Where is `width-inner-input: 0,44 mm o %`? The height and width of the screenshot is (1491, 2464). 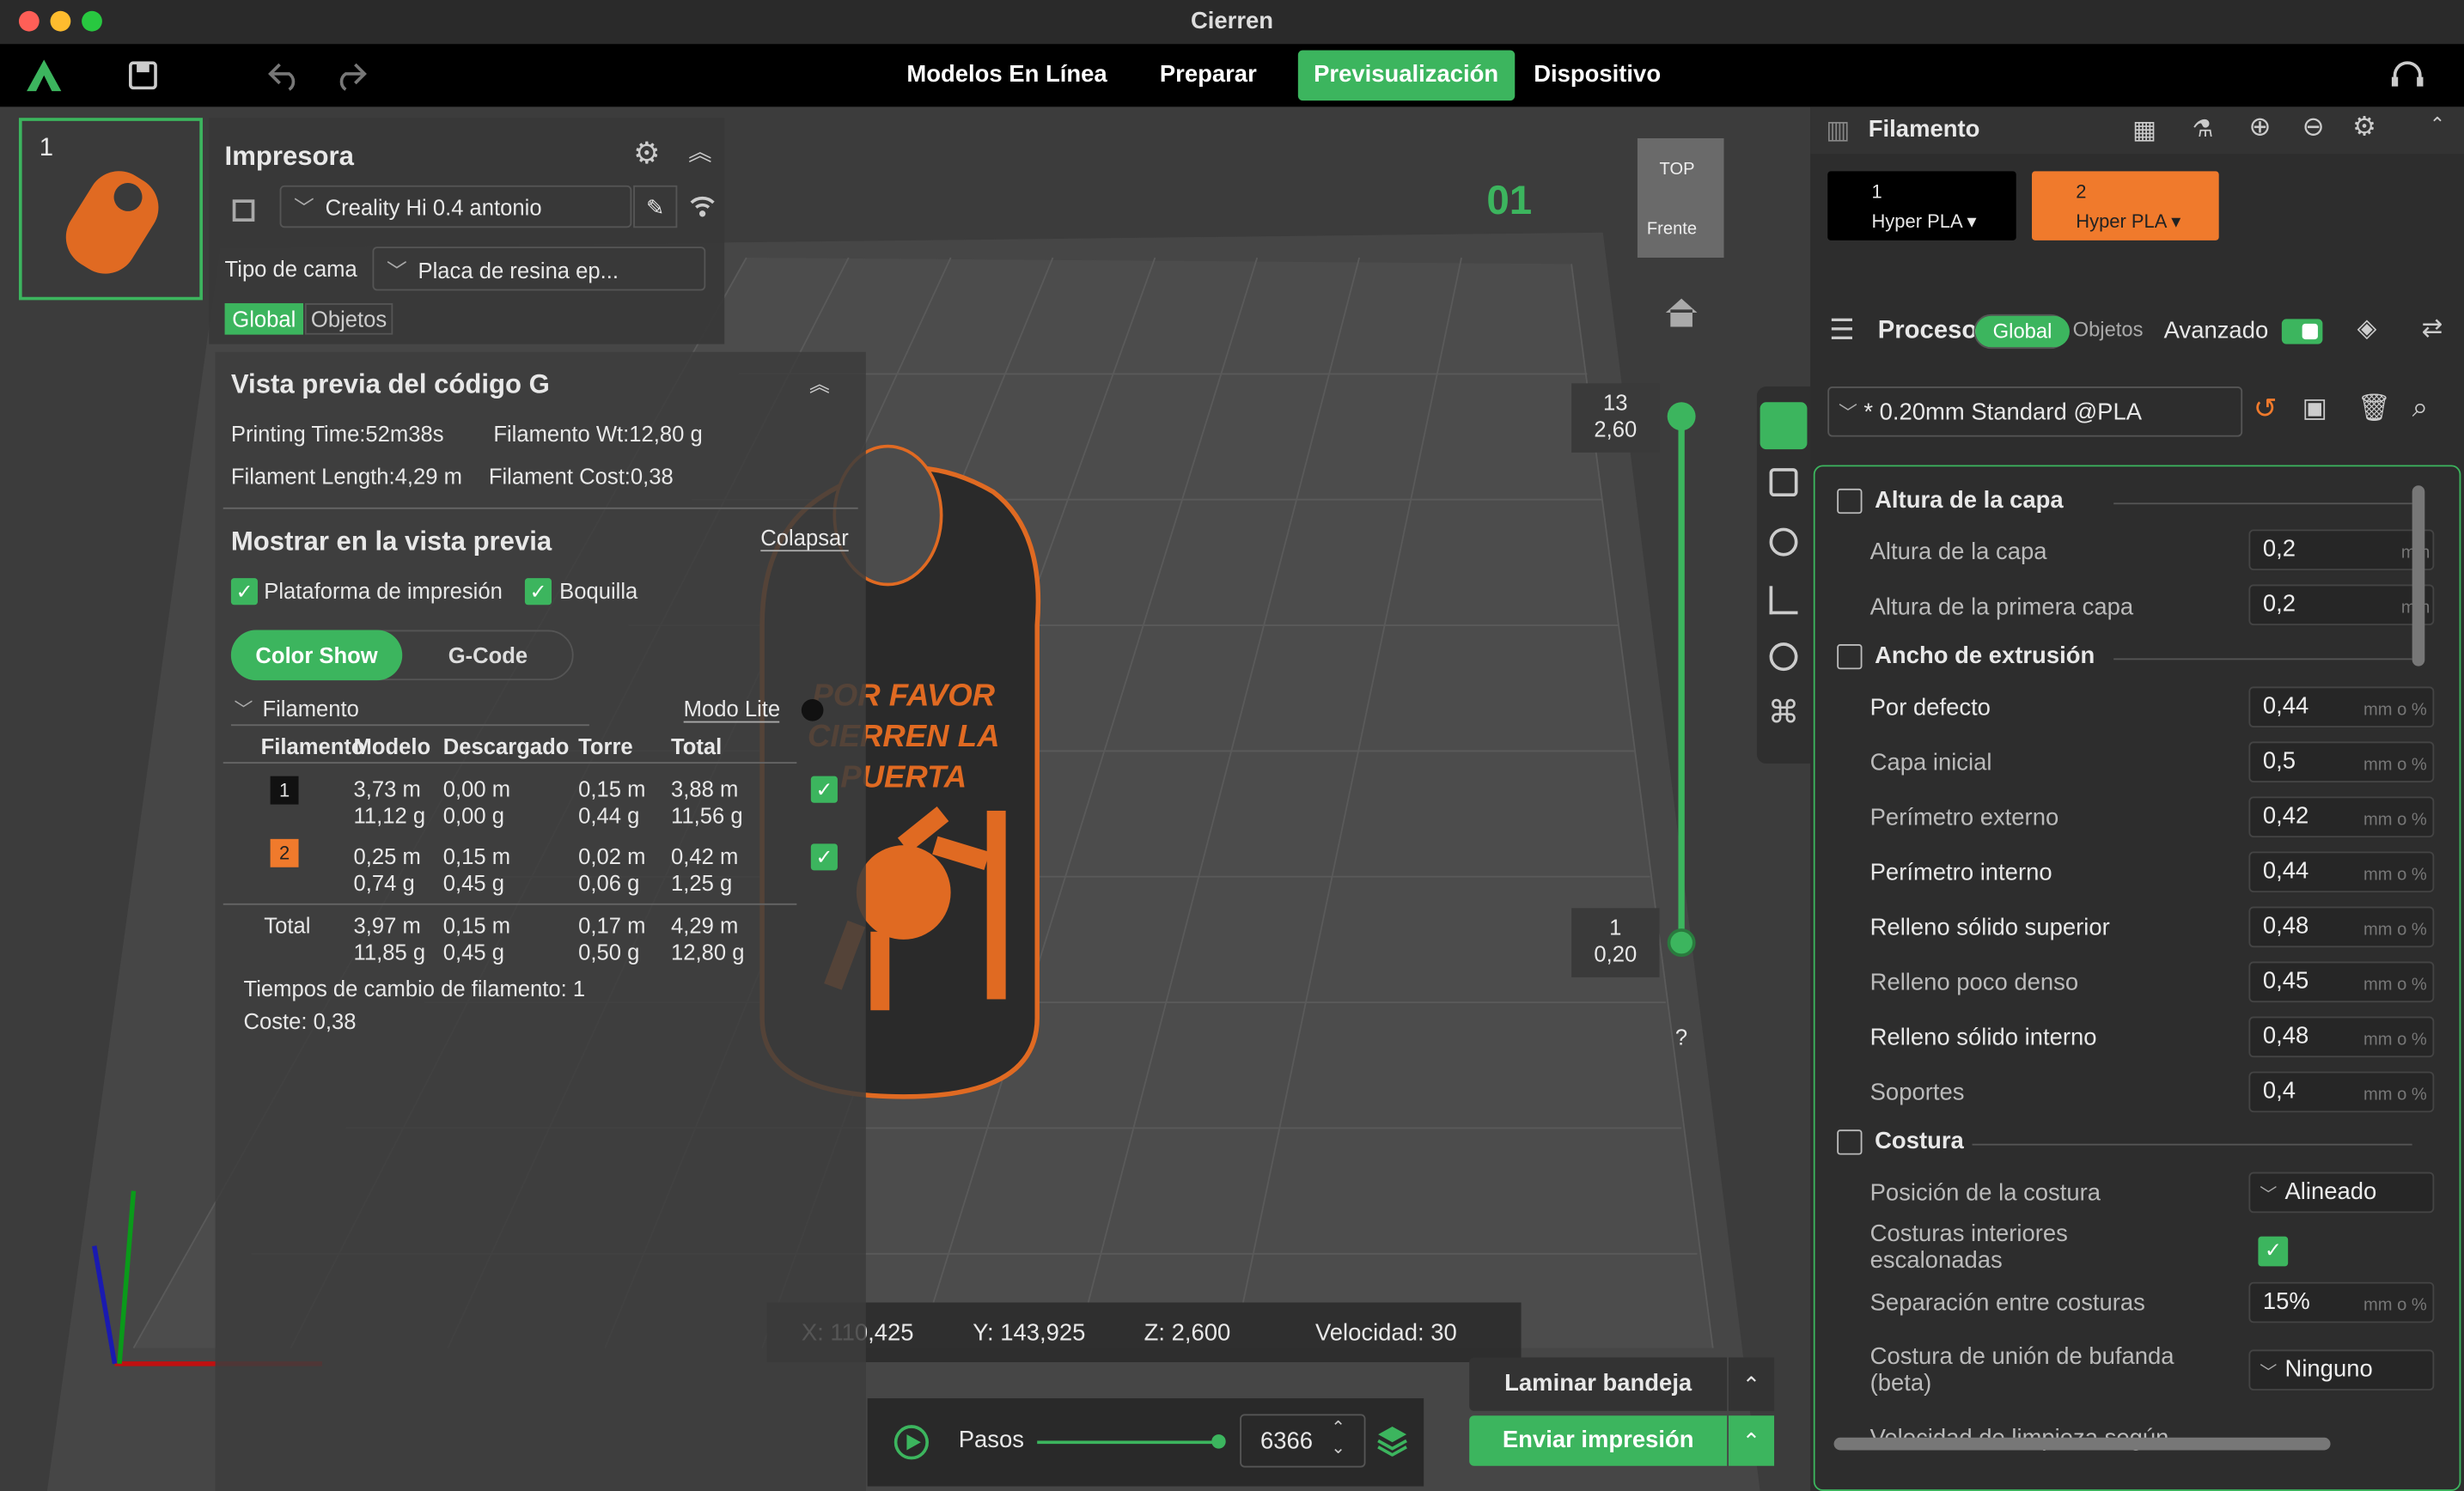 width-inner-input: 0,44 mm o % is located at coordinates (2341, 872).